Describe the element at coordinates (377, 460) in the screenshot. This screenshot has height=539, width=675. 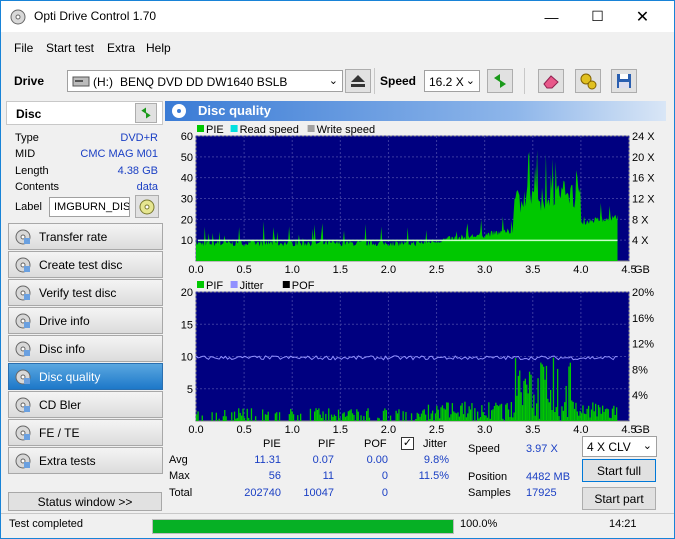
I see `stats-avg-pof: 0.00` at that location.